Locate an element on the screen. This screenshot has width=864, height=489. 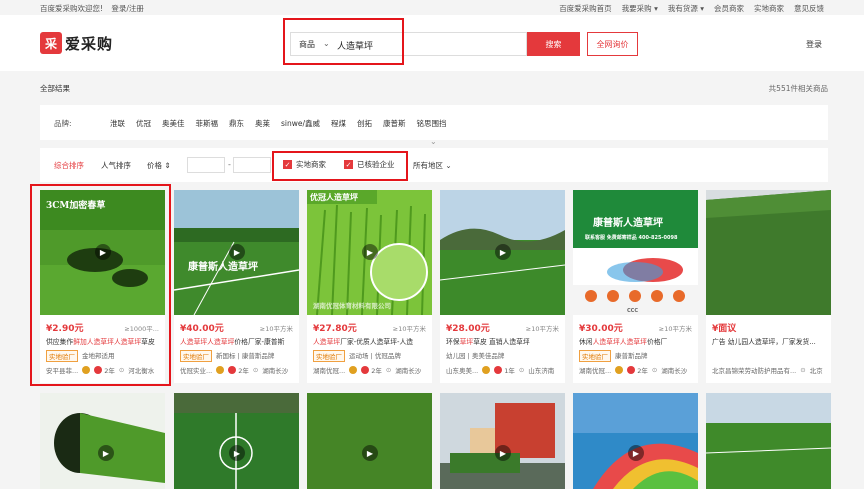
price-min-input is located at coordinates (206, 165).